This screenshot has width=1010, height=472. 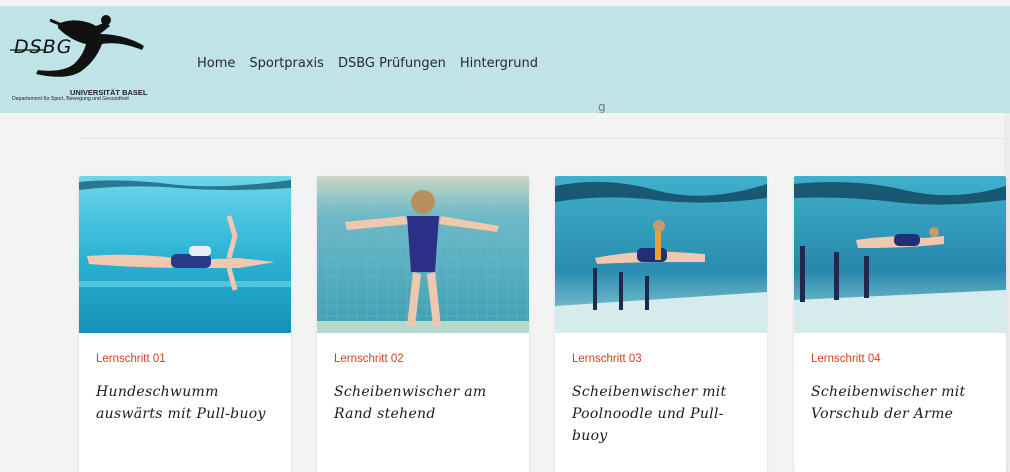 What do you see at coordinates (900, 254) in the screenshot?
I see `card-image-swimmer-arms-forward` at bounding box center [900, 254].